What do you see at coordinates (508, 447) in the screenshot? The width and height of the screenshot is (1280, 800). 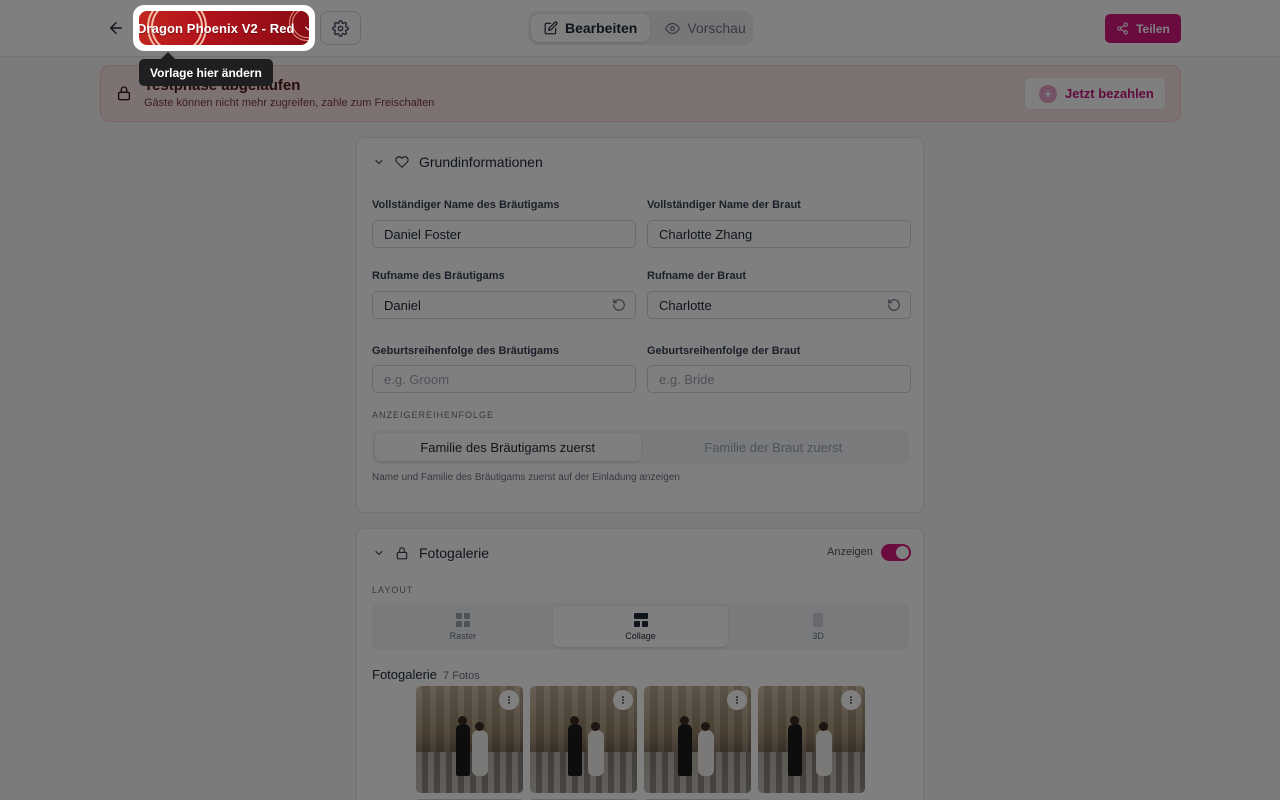 I see `order-groom-first: Familie des Bräutigams zuerst` at bounding box center [508, 447].